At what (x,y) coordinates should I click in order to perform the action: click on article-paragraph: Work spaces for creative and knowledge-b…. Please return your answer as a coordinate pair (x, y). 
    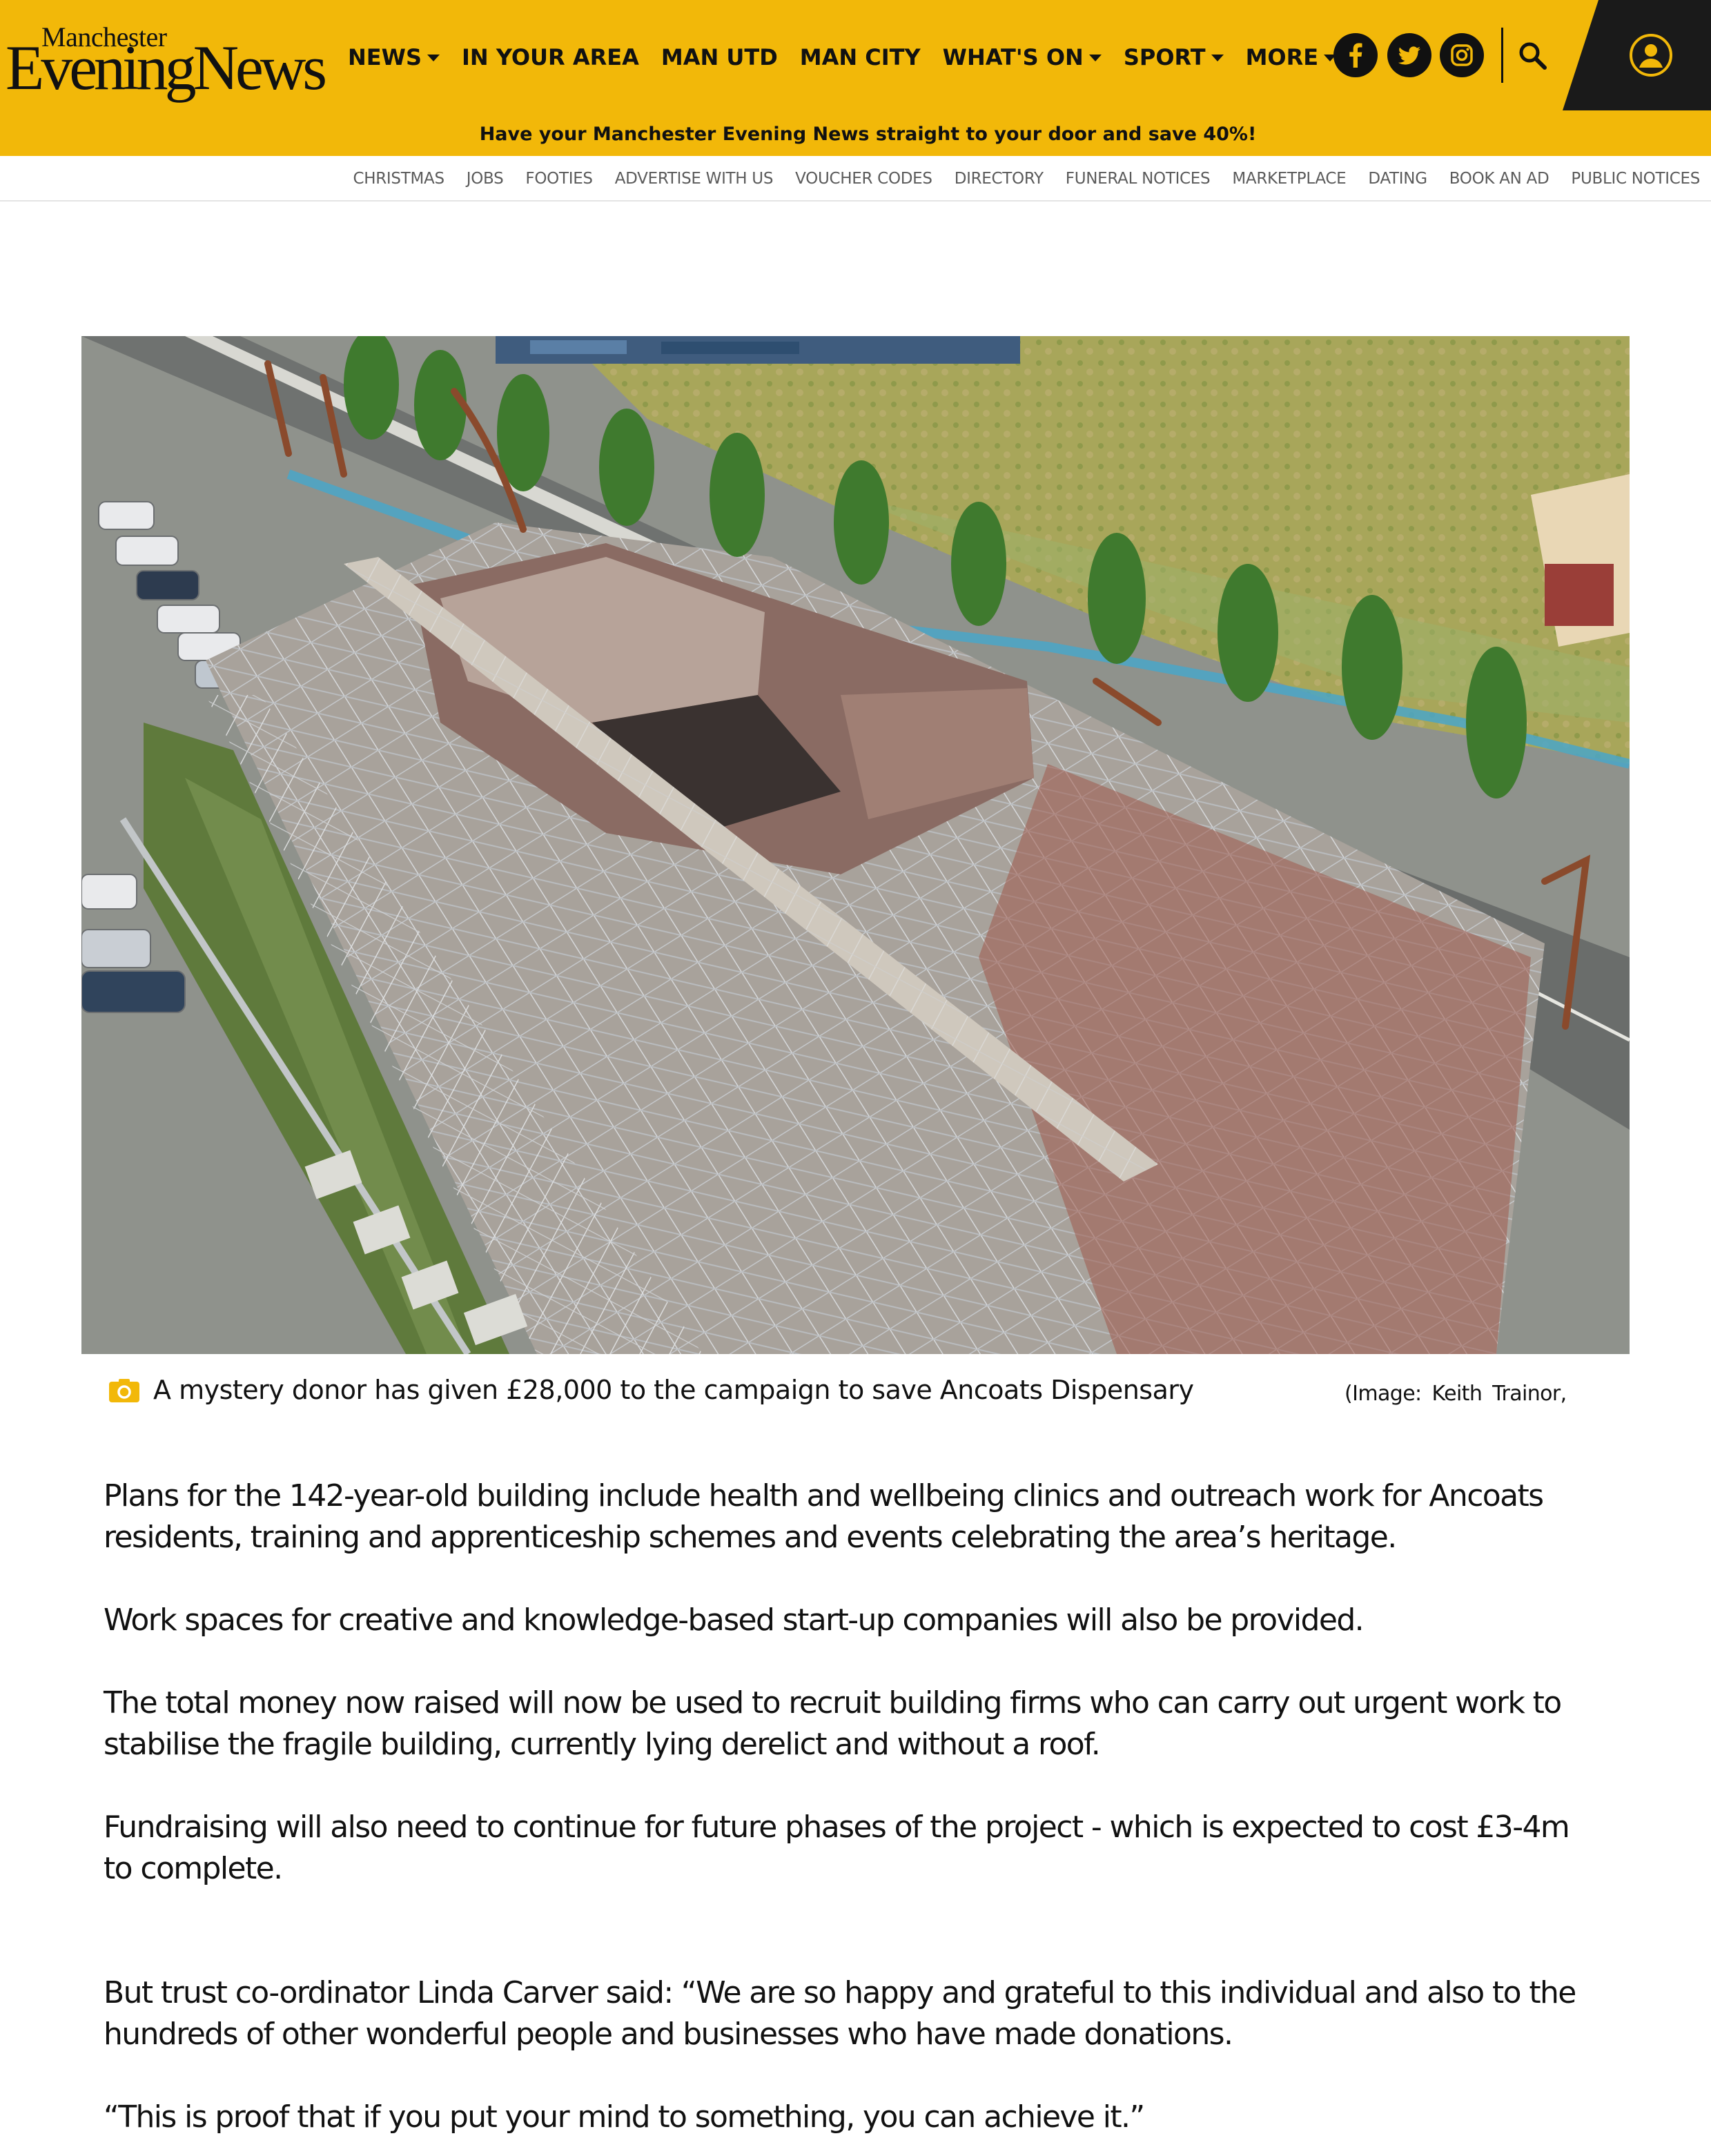
    Looking at the image, I should click on (877, 1620).